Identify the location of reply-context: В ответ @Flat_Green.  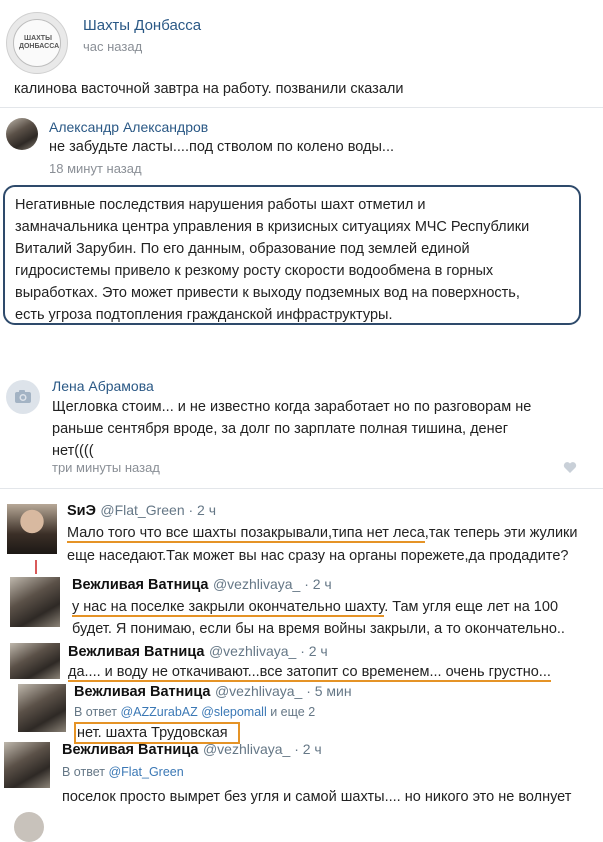
(123, 772).